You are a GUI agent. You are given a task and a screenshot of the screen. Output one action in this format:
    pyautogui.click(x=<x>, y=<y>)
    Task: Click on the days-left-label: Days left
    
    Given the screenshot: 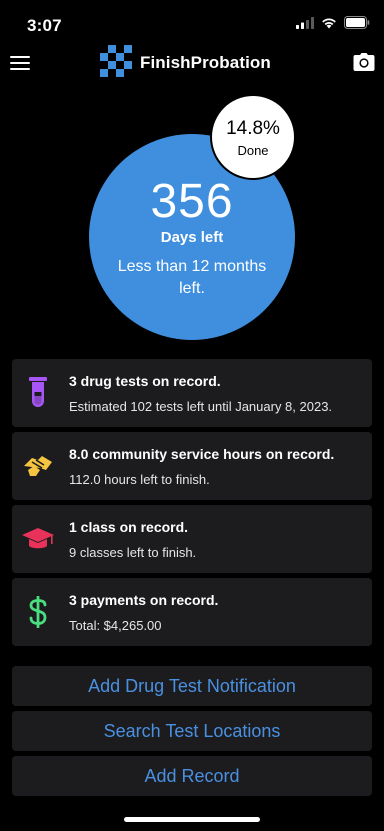 What is the action you would take?
    pyautogui.click(x=192, y=237)
    